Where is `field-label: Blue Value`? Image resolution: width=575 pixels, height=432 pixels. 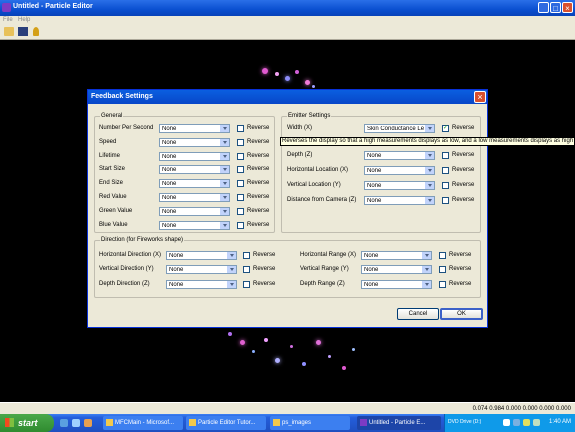 field-label: Blue Value is located at coordinates (113, 225).